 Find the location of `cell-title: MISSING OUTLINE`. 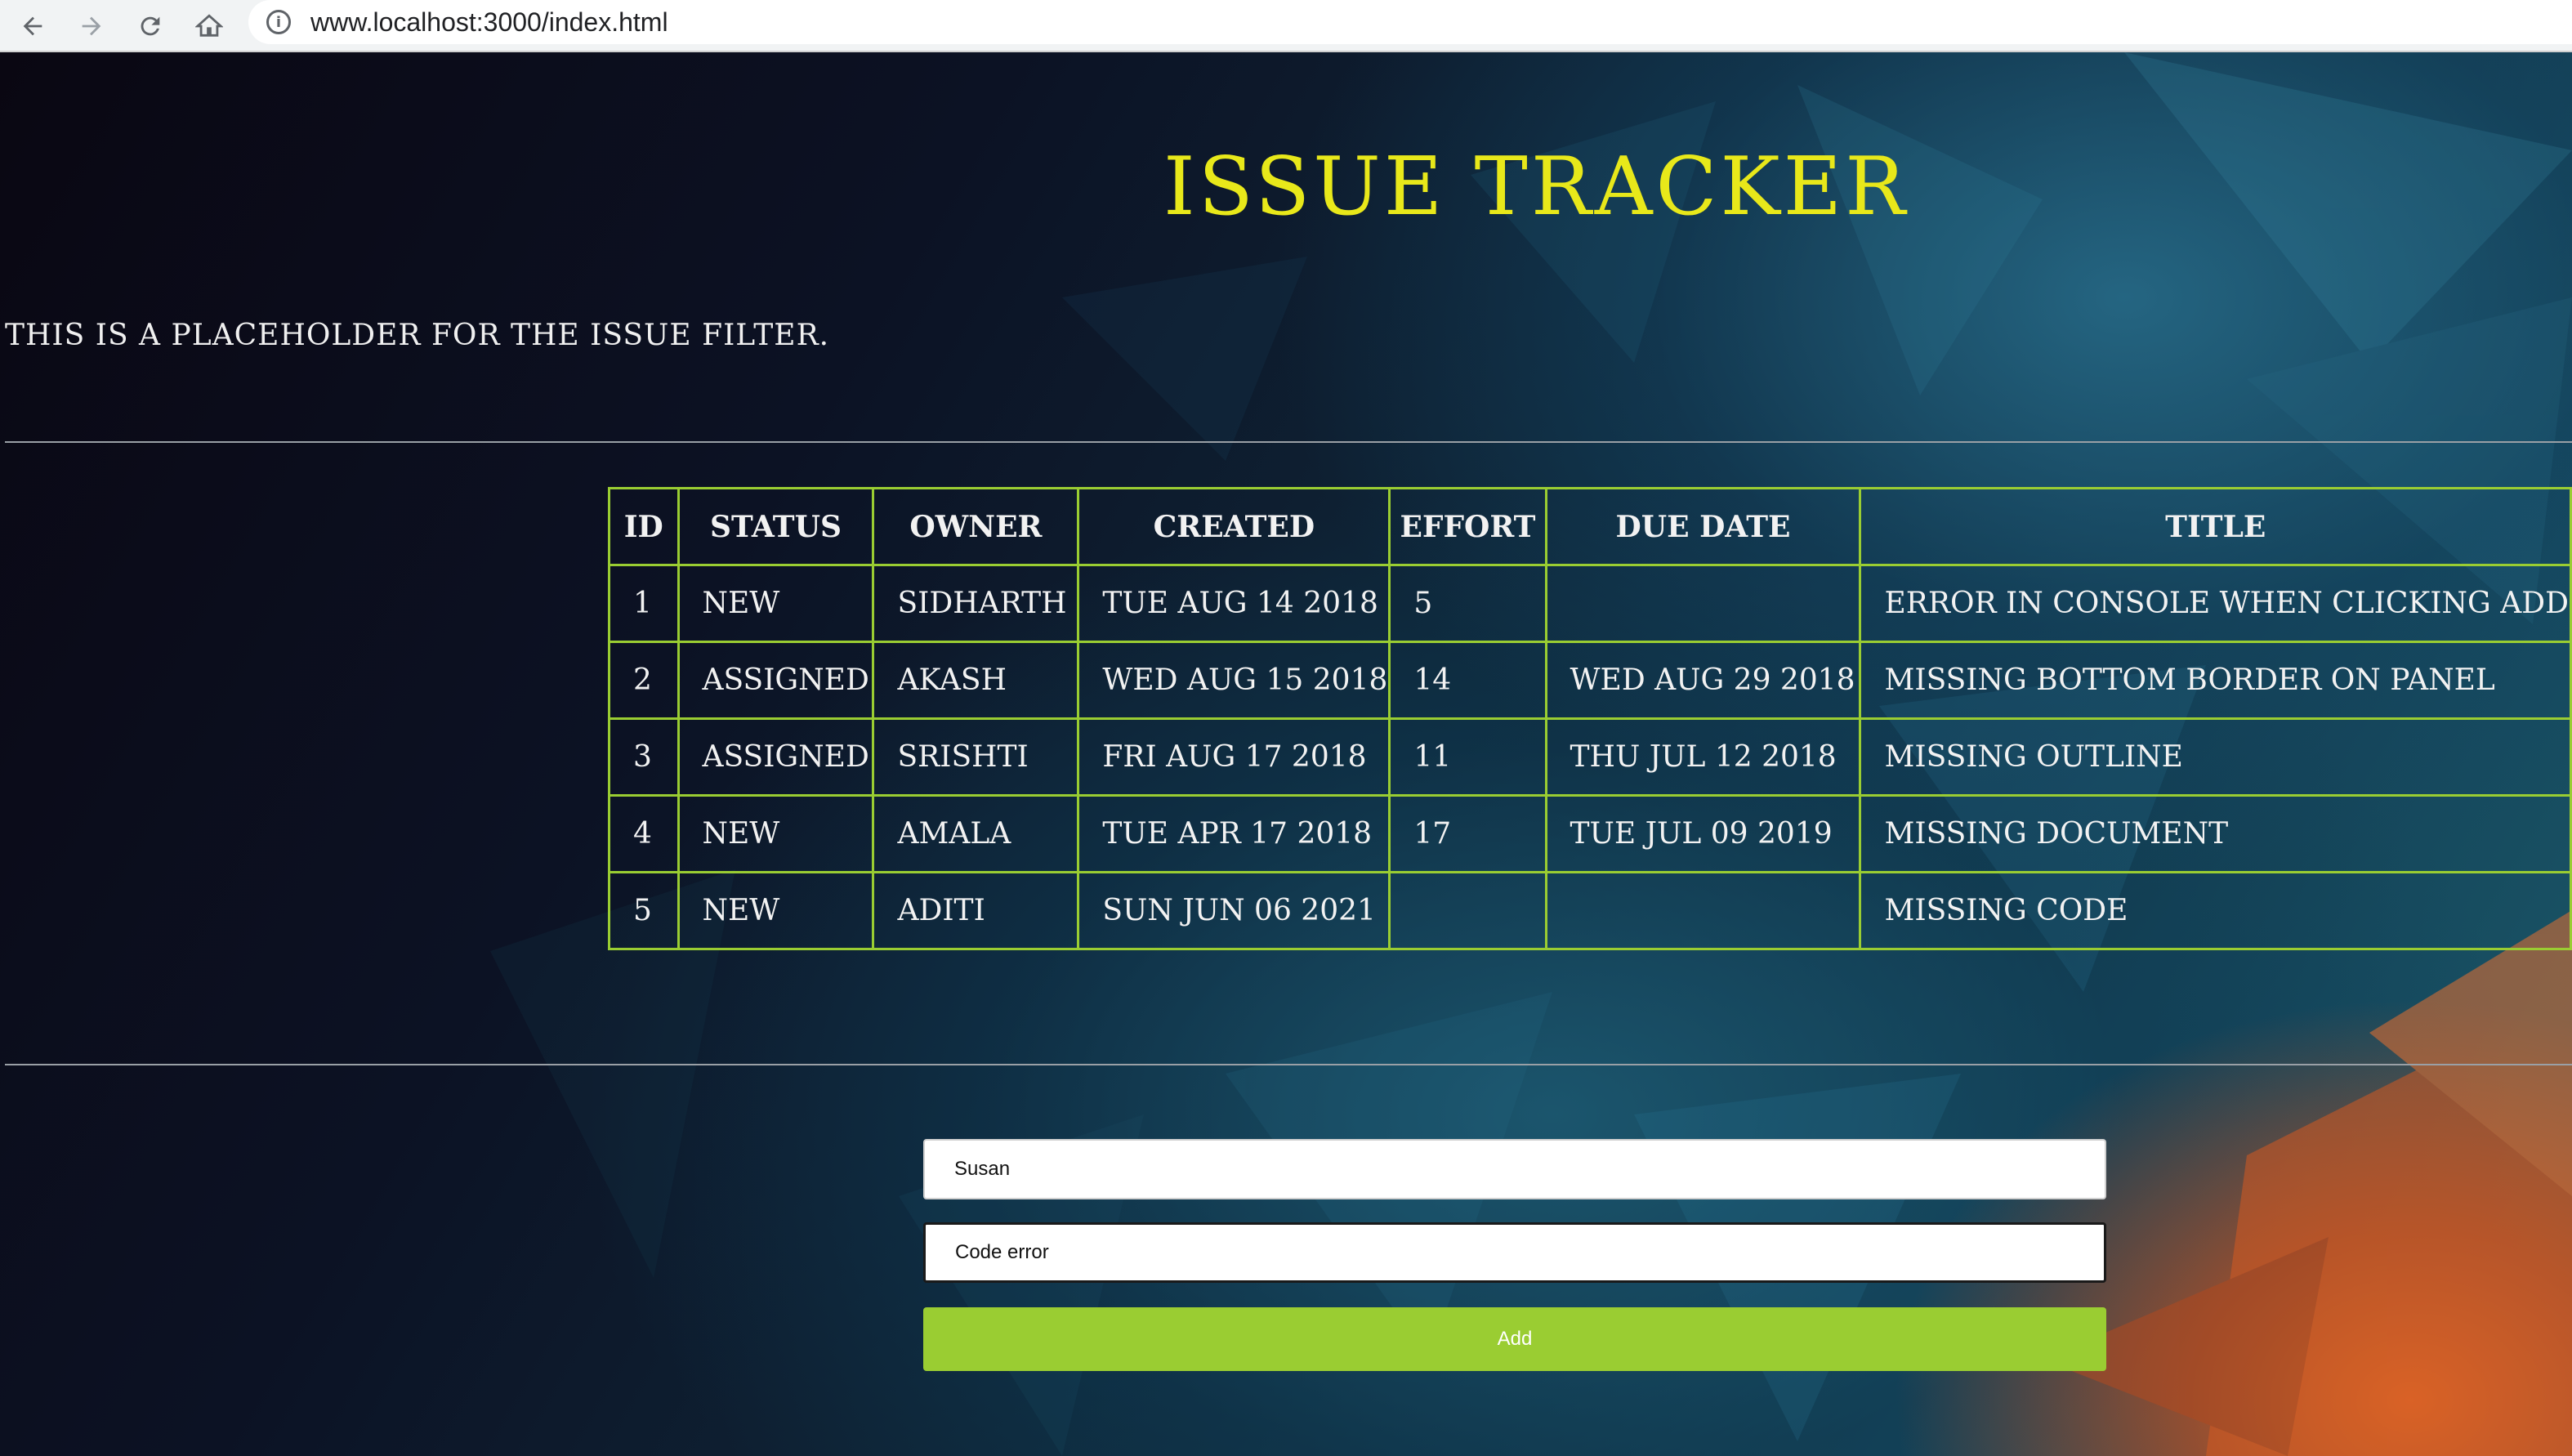

cell-title: MISSING OUTLINE is located at coordinates (2215, 757).